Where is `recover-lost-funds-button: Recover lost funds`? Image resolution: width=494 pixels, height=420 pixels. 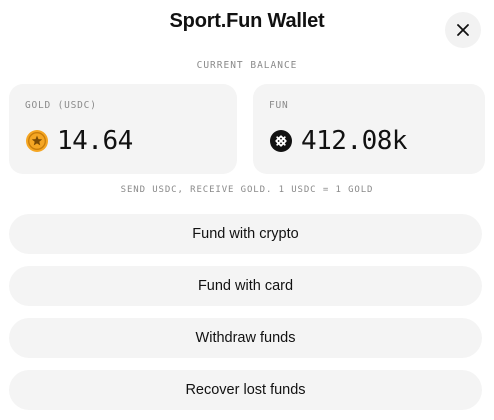
recover-lost-funds-button: Recover lost funds is located at coordinates (245, 390).